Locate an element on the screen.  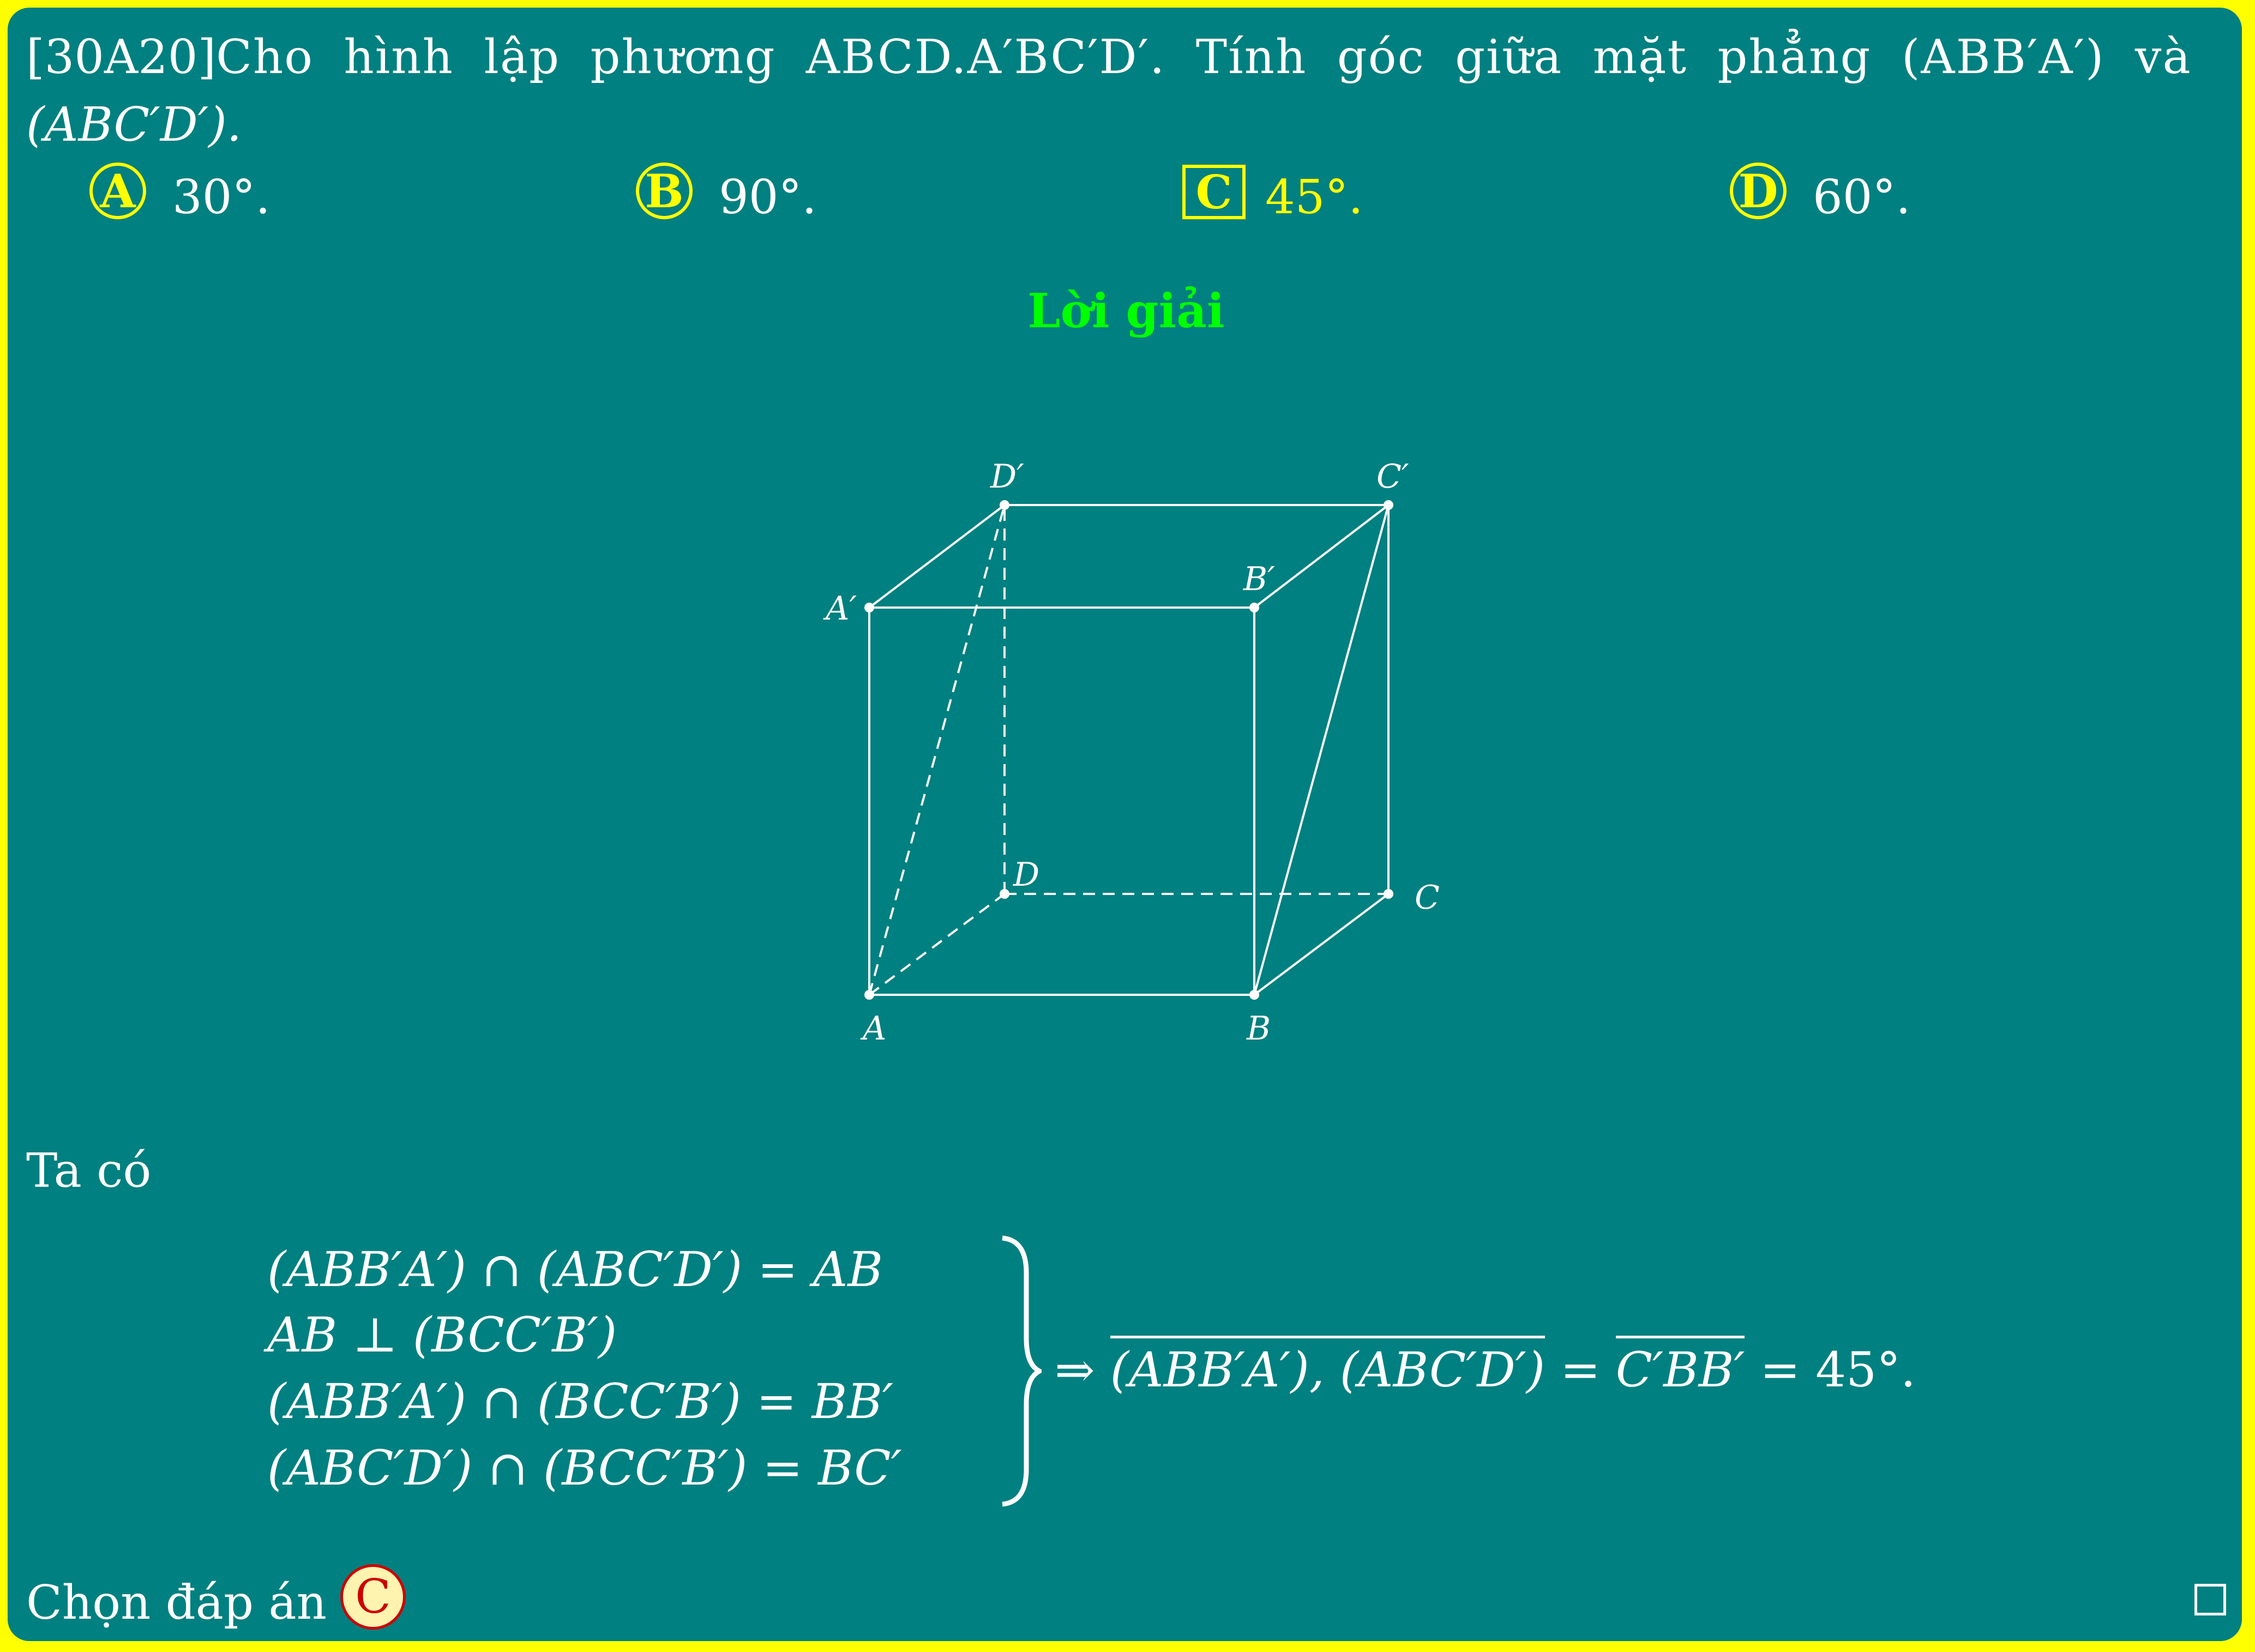
point-b is located at coordinates (1254, 995).